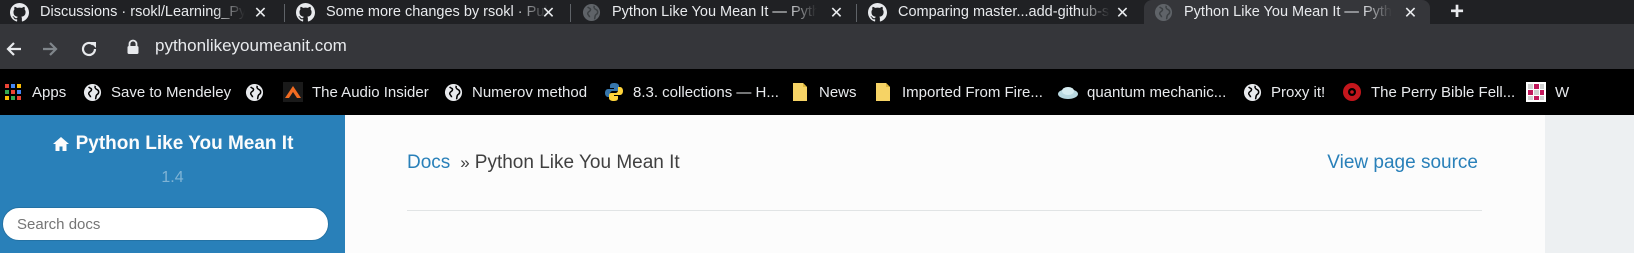 The height and width of the screenshot is (253, 1634). I want to click on arrow-right-icon, so click(50, 49).